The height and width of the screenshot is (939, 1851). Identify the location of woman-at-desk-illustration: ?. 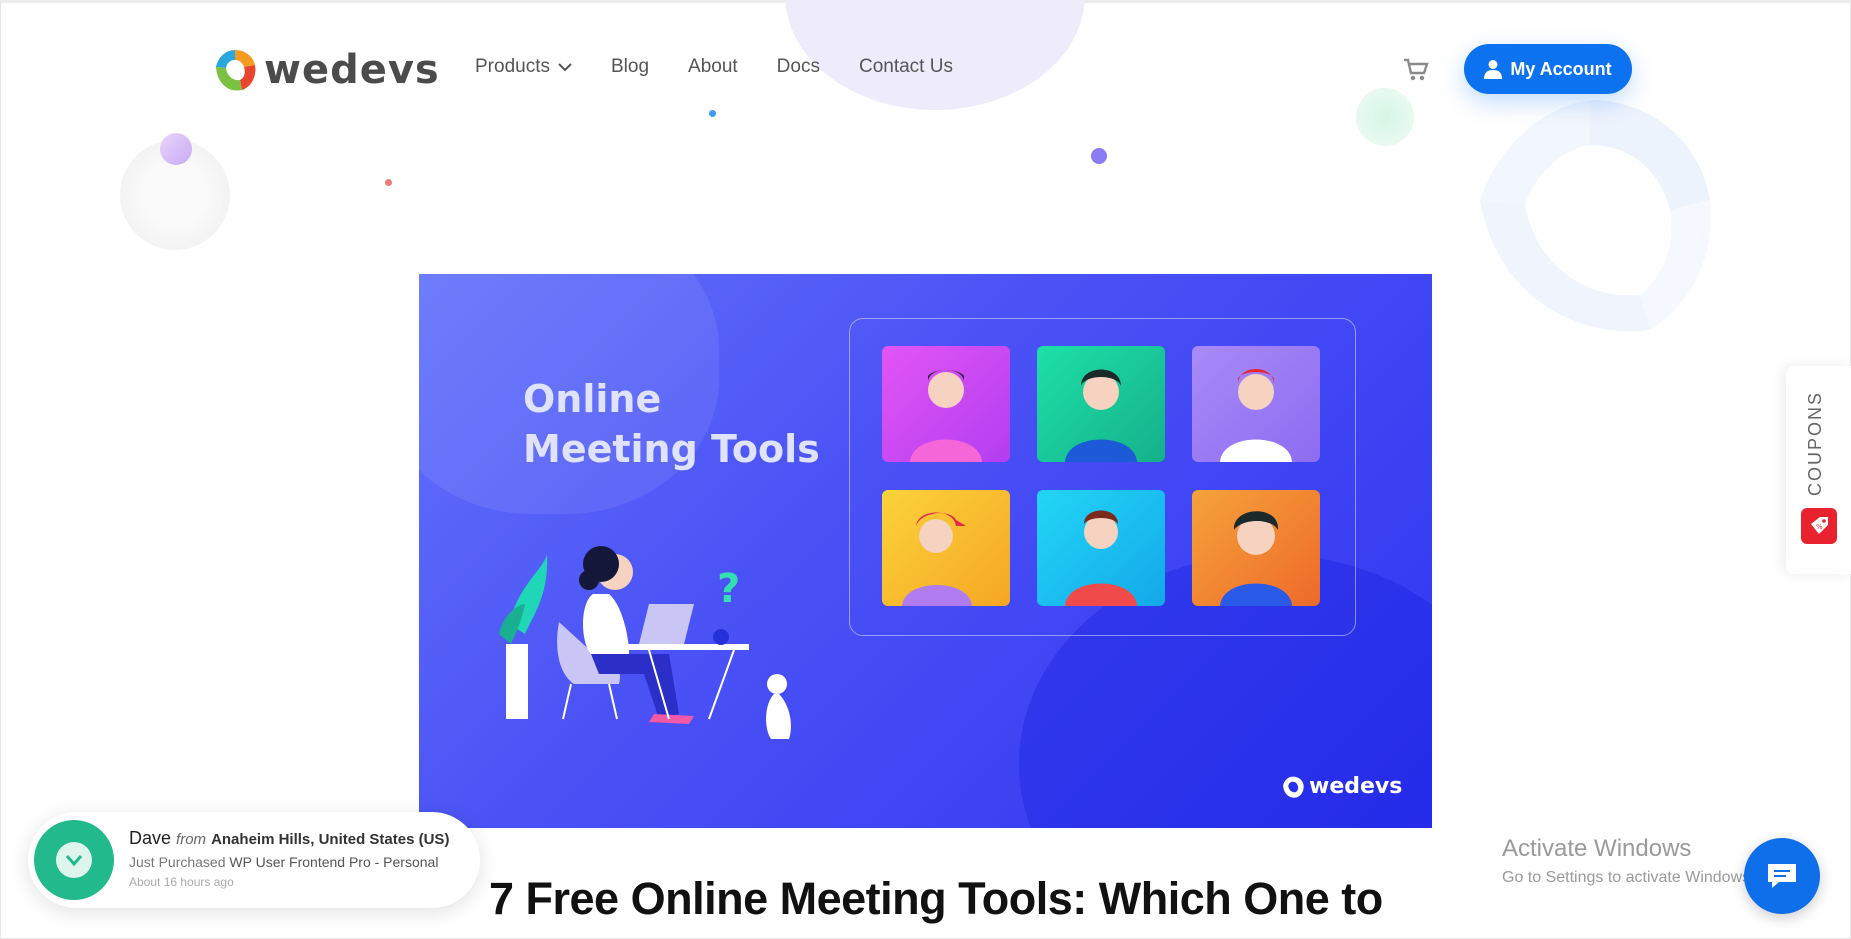
(645, 642).